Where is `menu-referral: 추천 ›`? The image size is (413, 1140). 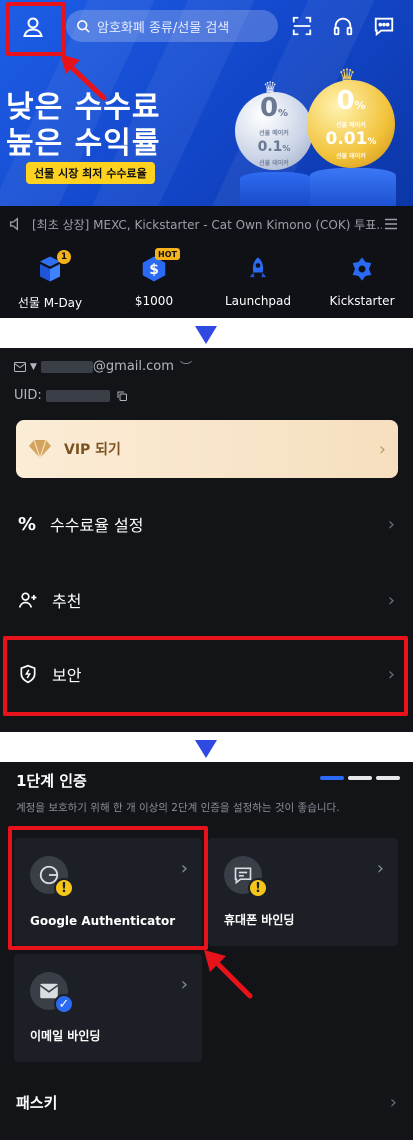 menu-referral: 추천 › is located at coordinates (206, 600).